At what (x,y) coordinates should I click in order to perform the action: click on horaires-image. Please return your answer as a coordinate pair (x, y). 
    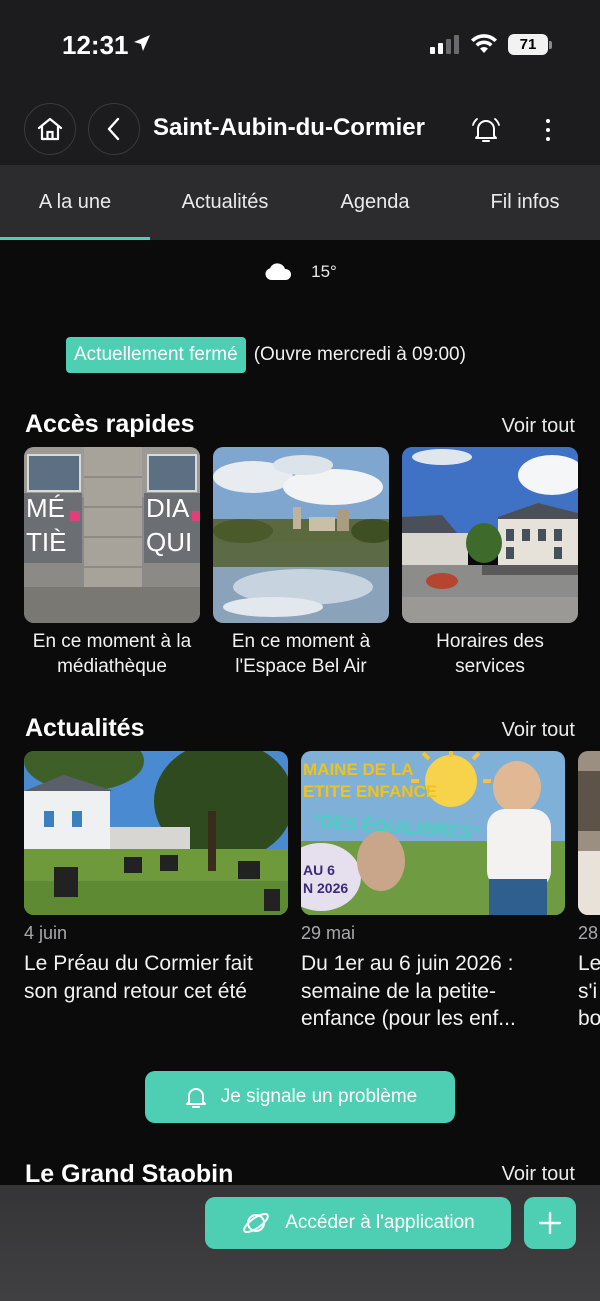
    Looking at the image, I should click on (490, 535).